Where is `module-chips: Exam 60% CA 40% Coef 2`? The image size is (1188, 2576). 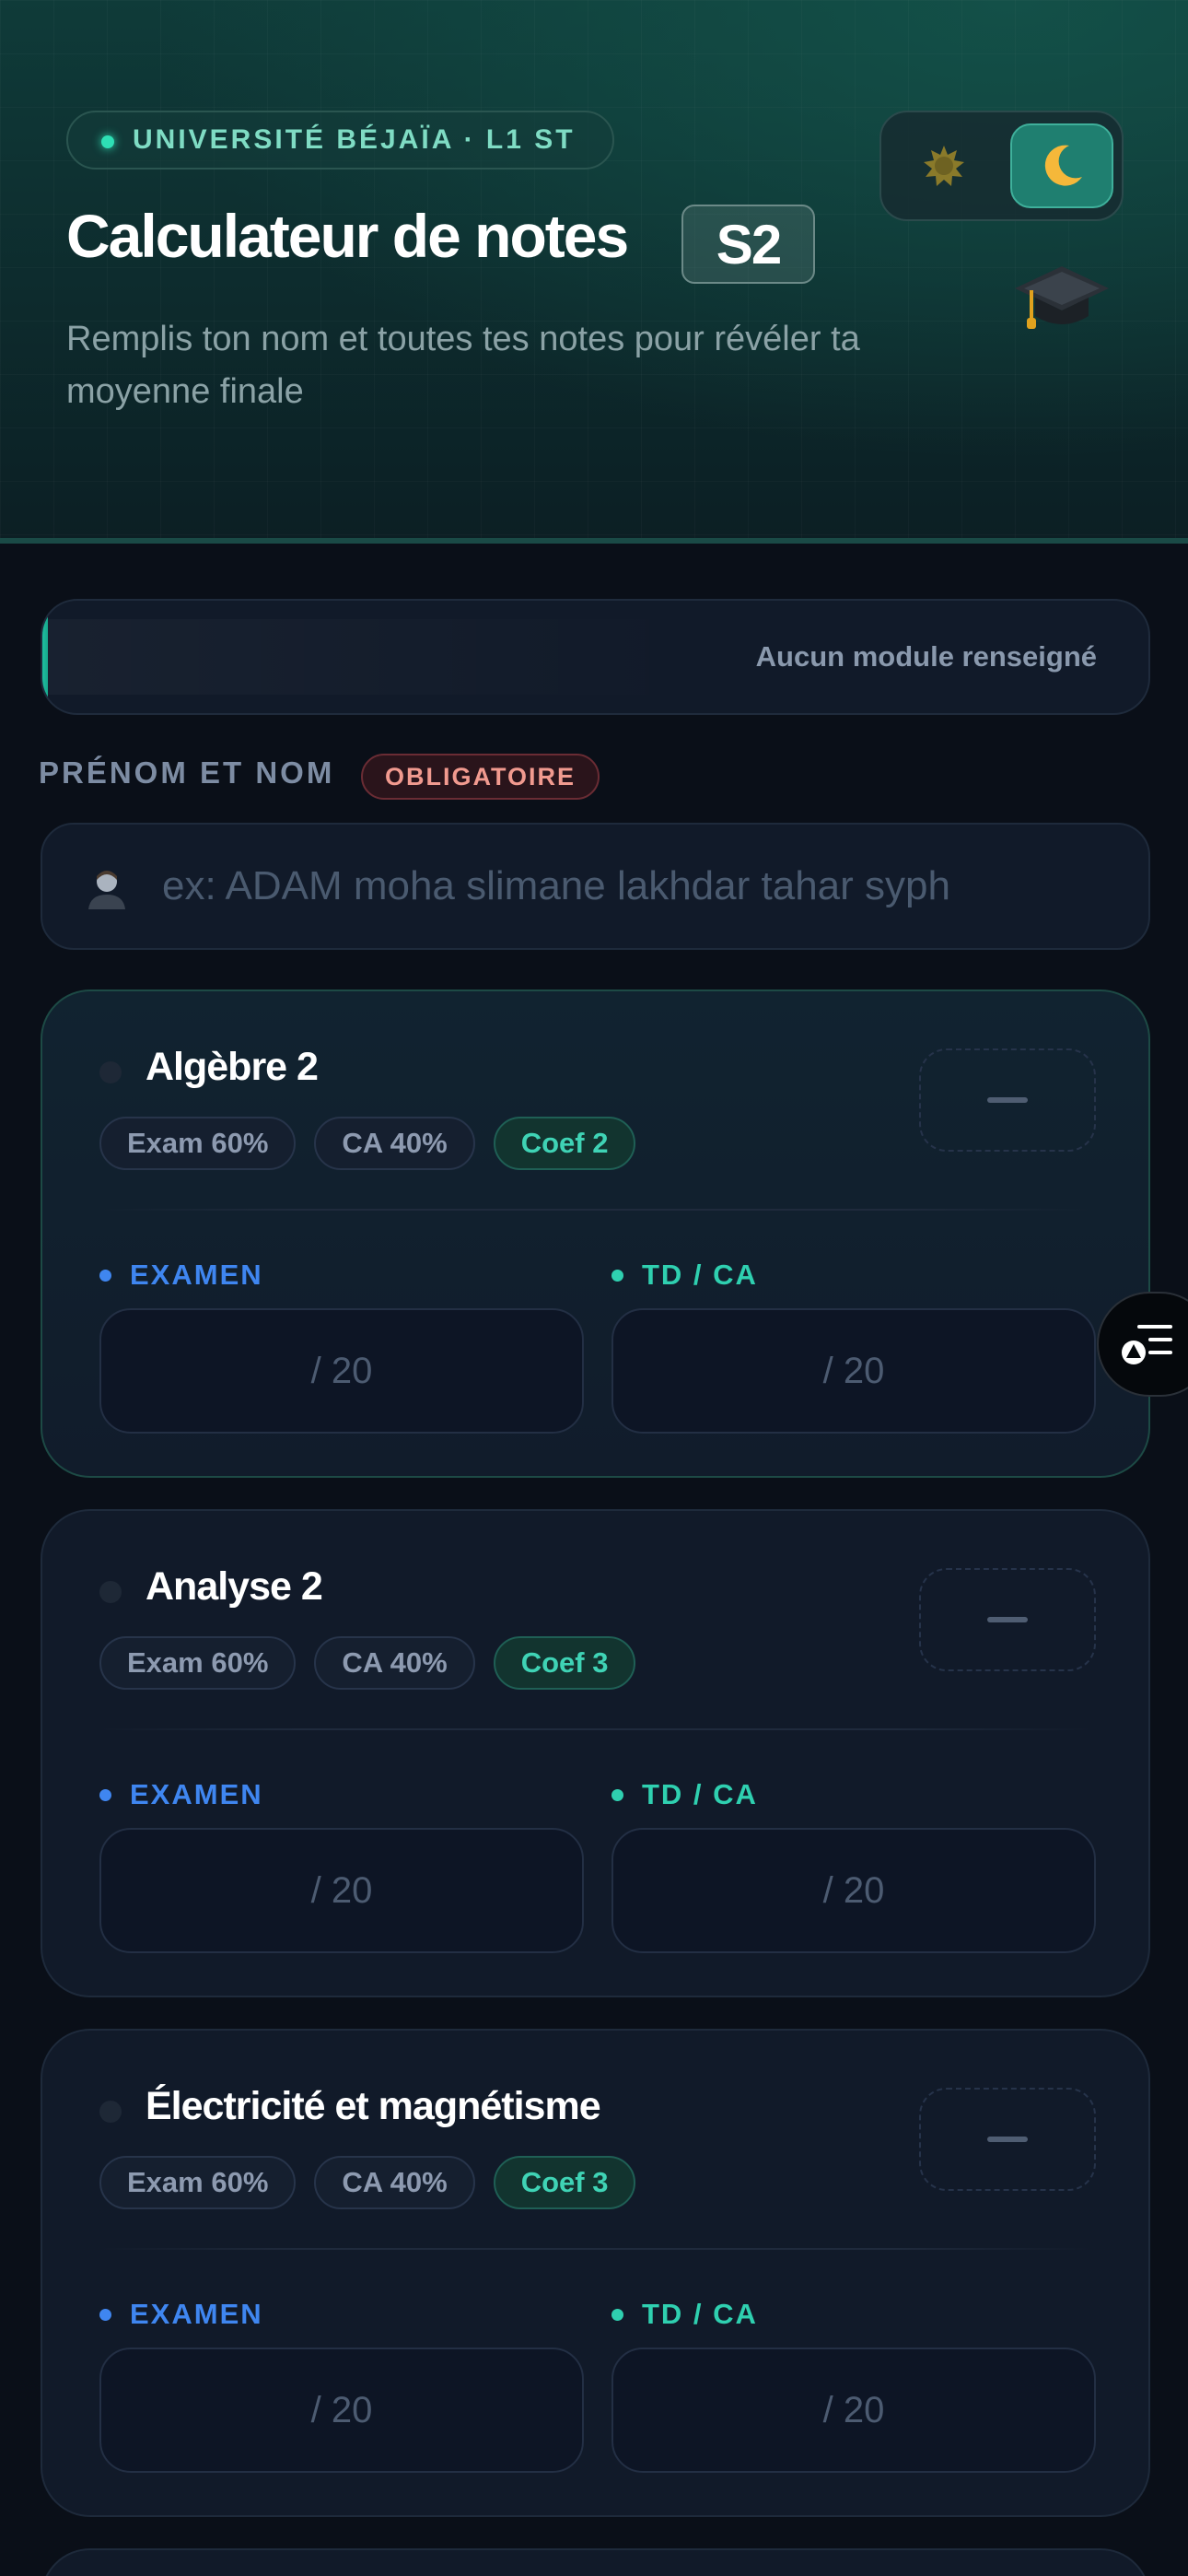 module-chips: Exam 60% CA 40% Coef 2 is located at coordinates (367, 1143).